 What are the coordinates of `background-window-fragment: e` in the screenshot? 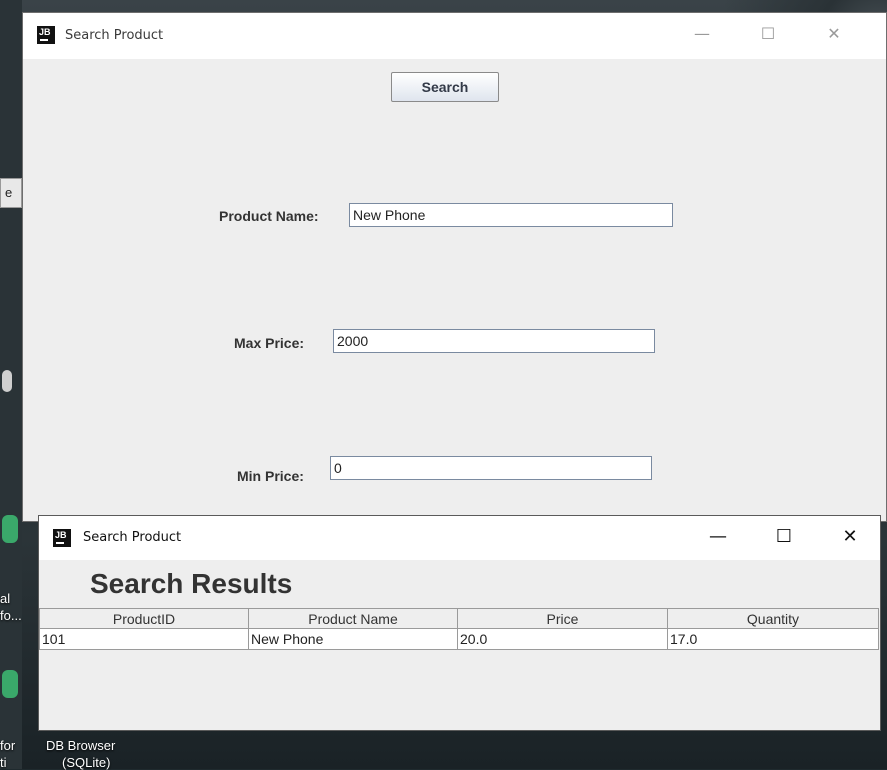 It's located at (11, 193).